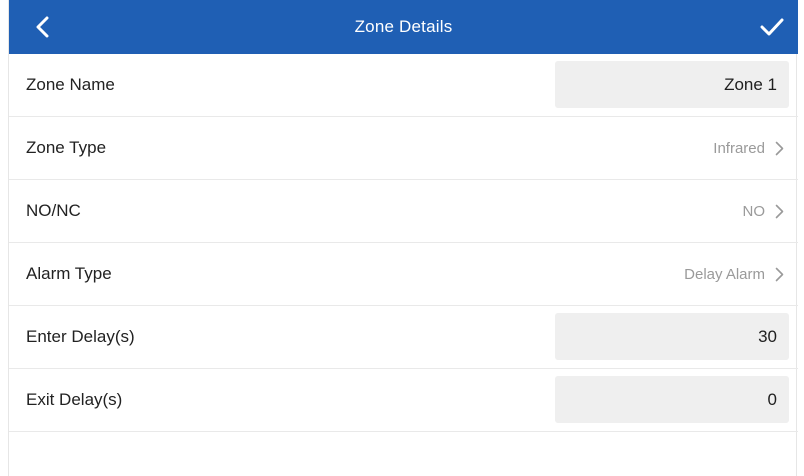  Describe the element at coordinates (672, 336) in the screenshot. I see `enter-delay-input: 30` at that location.